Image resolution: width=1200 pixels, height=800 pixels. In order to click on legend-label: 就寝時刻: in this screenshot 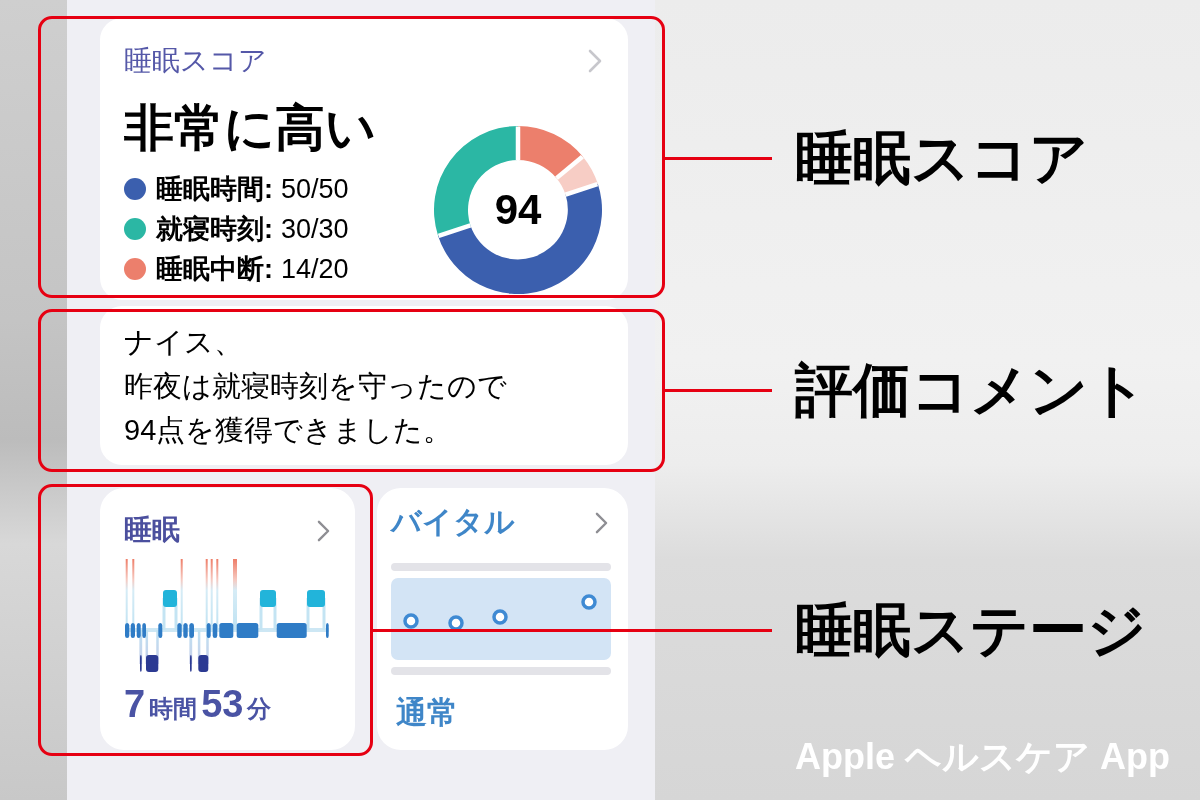, I will do `click(214, 229)`.